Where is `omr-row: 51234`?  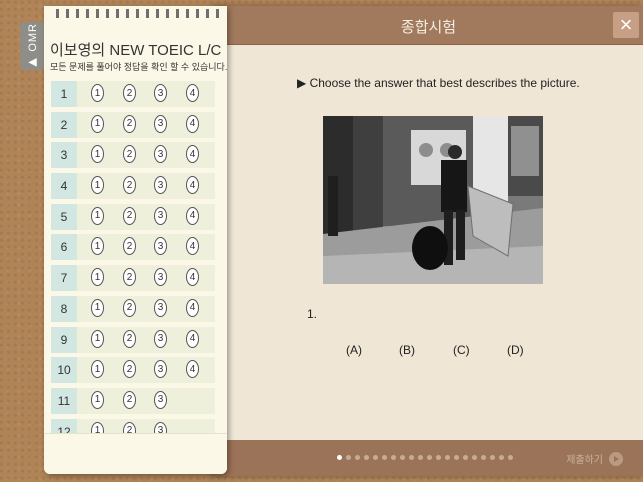 omr-row: 51234 is located at coordinates (133, 216).